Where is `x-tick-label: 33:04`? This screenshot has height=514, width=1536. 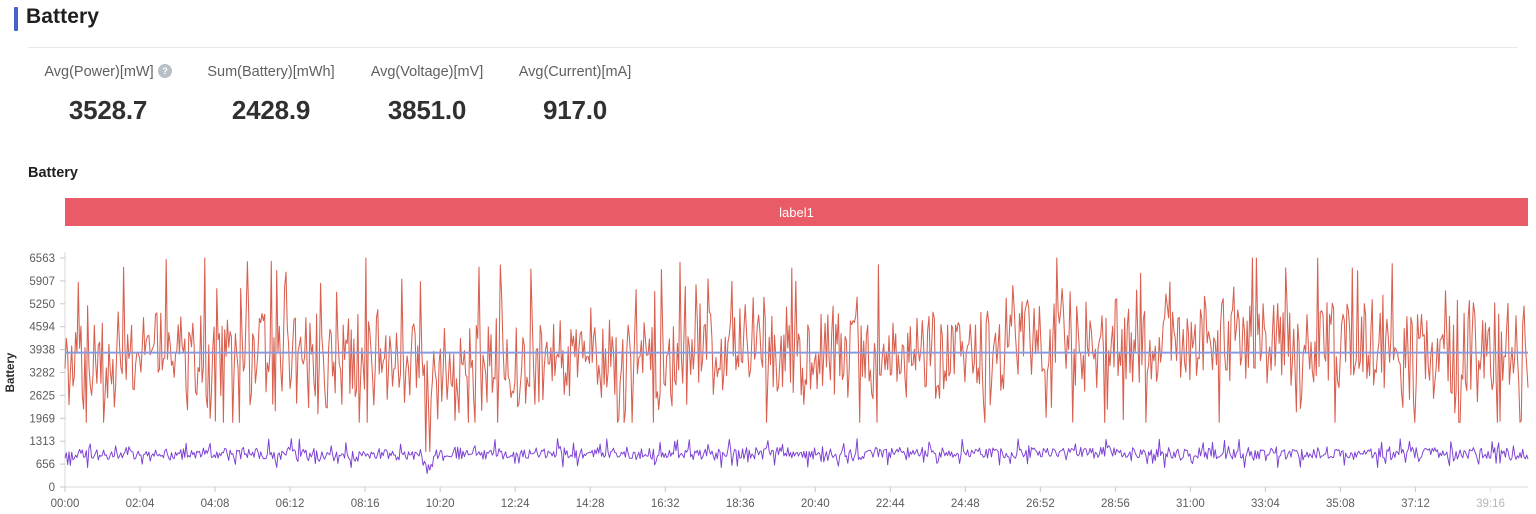 x-tick-label: 33:04 is located at coordinates (1265, 504).